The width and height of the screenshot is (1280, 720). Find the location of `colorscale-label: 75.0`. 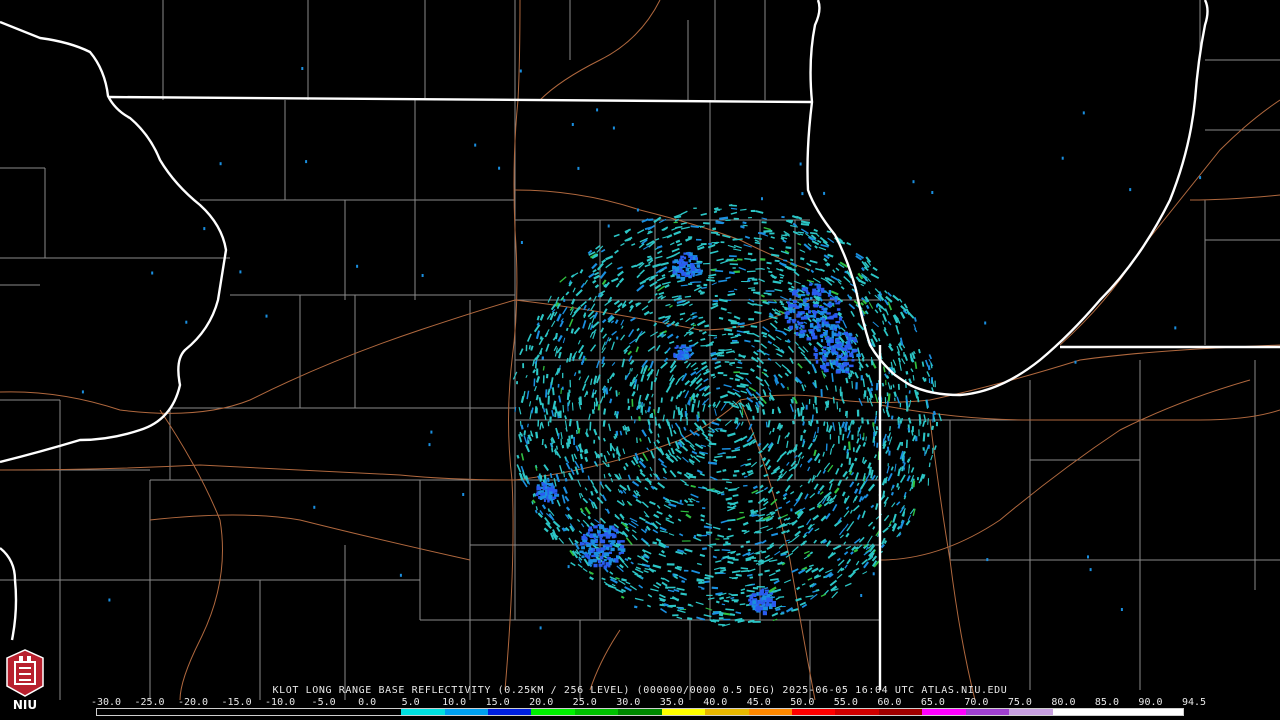

colorscale-label: 75.0 is located at coordinates (1019, 702).